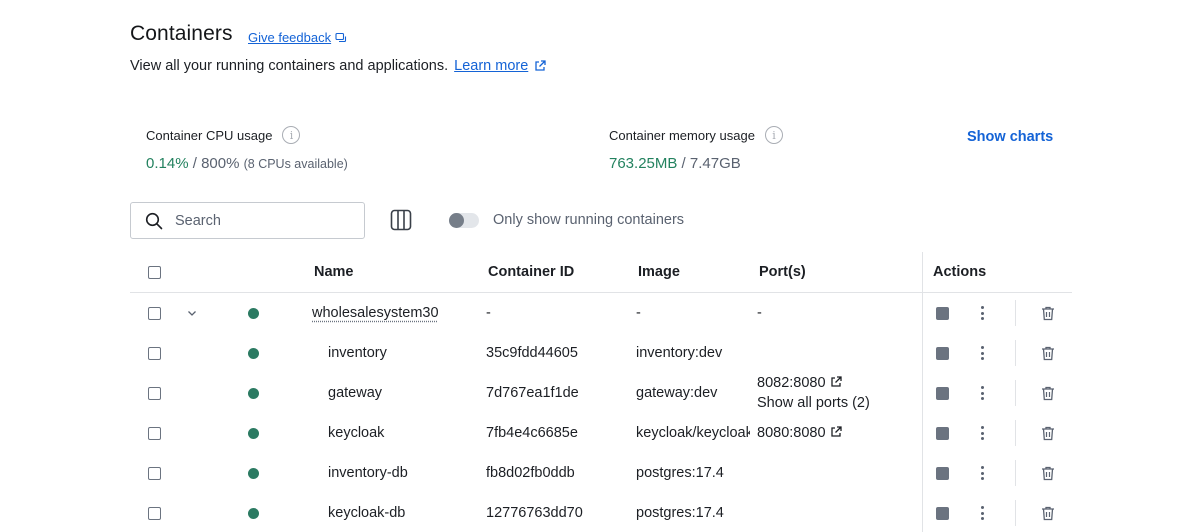  I want to click on table-row: keycloak-db 12776763dd70 postgres:17.4, so click(601, 512).